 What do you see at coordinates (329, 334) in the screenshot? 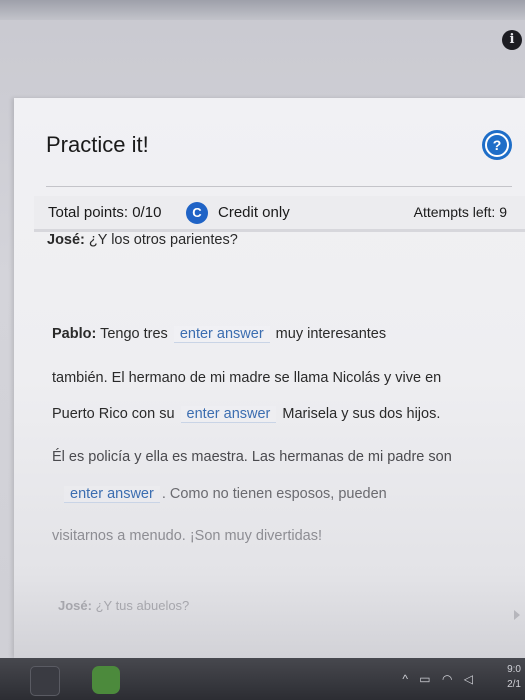
I see `line-text: muy interesantes` at bounding box center [329, 334].